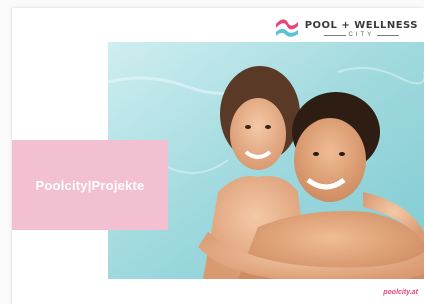 The image size is (424, 304). I want to click on title-banner: Poolcity|Projekte, so click(90, 185).